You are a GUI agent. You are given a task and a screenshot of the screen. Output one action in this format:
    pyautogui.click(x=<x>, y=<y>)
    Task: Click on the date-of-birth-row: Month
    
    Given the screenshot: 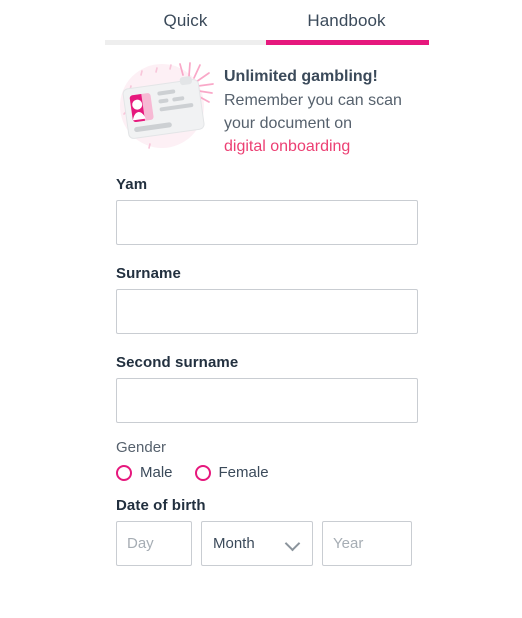 What is the action you would take?
    pyautogui.click(x=267, y=543)
    